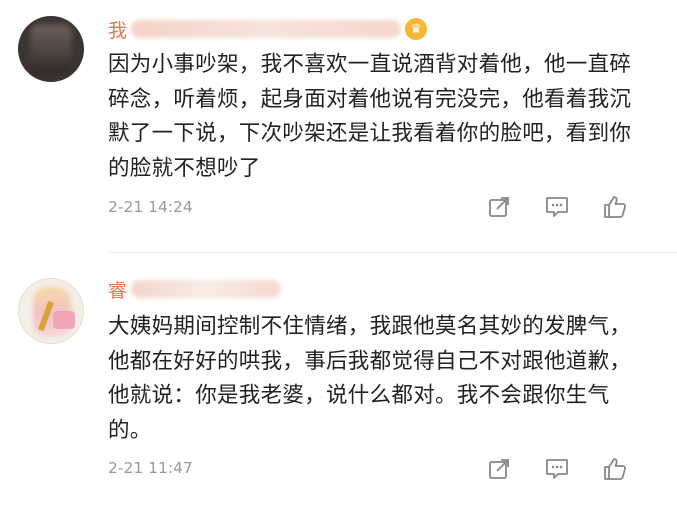 This screenshot has width=677, height=507. I want to click on avatar-detail, so click(64, 320).